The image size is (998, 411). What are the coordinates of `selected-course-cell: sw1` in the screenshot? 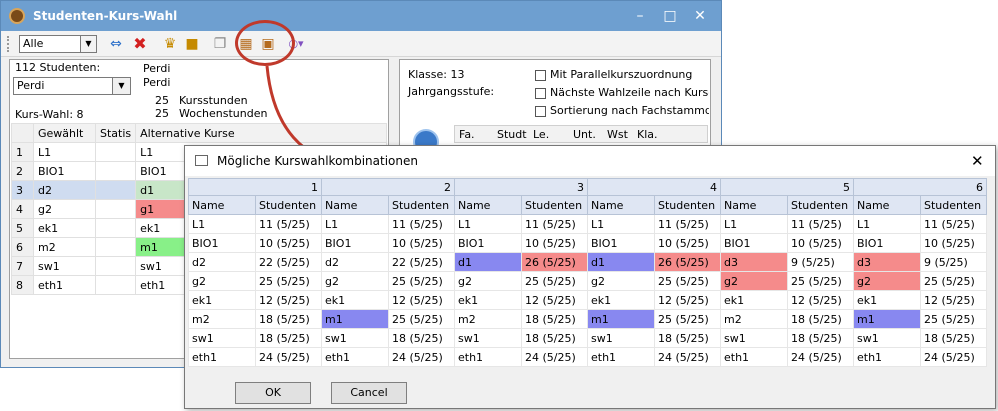 It's located at (64, 266).